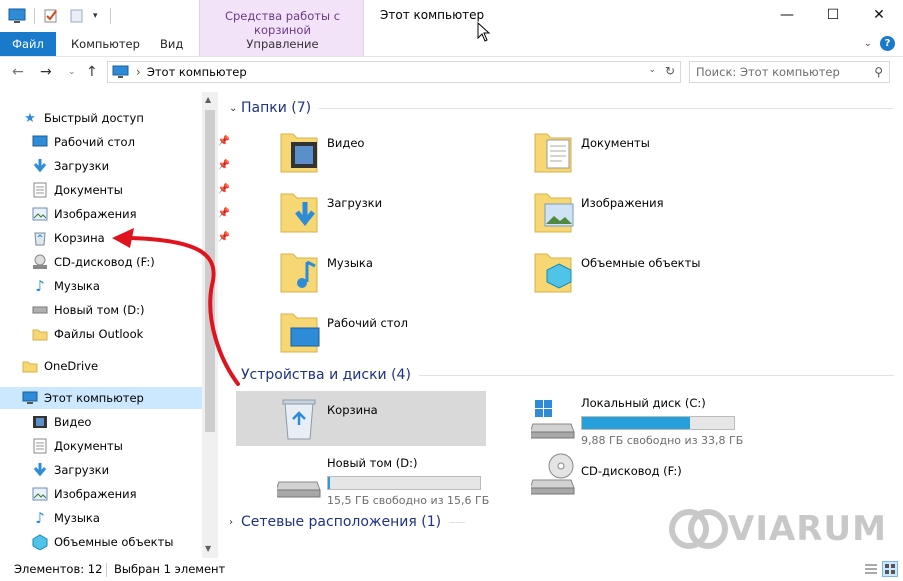 The width and height of the screenshot is (903, 581). What do you see at coordinates (656, 478) in the screenshot?
I see `device-tile-cd-drive: CD-дисковод (F:)` at bounding box center [656, 478].